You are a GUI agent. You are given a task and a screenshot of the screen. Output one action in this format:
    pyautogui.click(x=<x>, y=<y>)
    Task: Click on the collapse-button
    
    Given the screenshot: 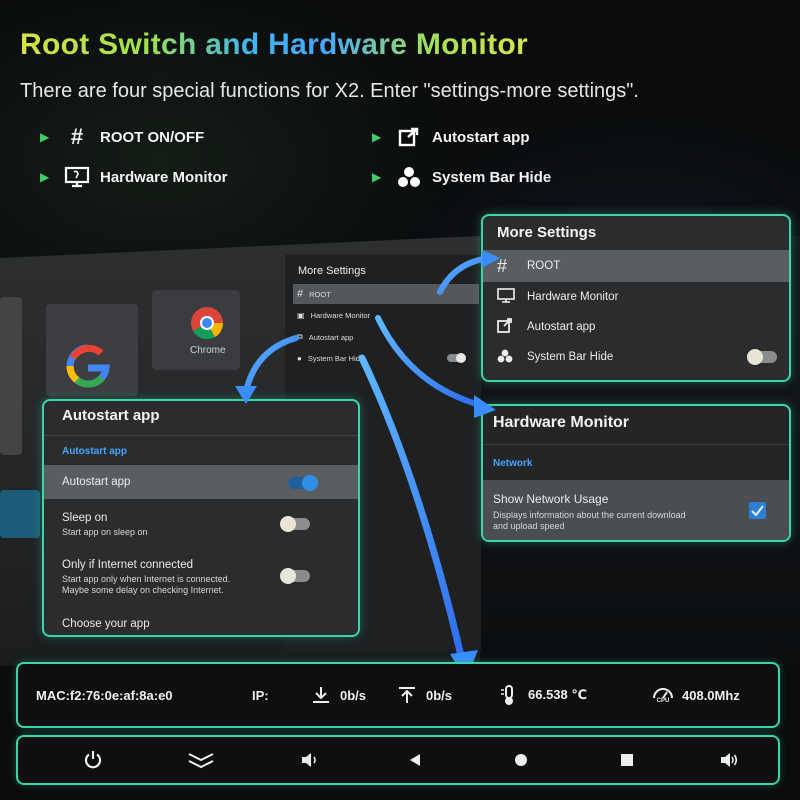 What is the action you would take?
    pyautogui.click(x=201, y=760)
    